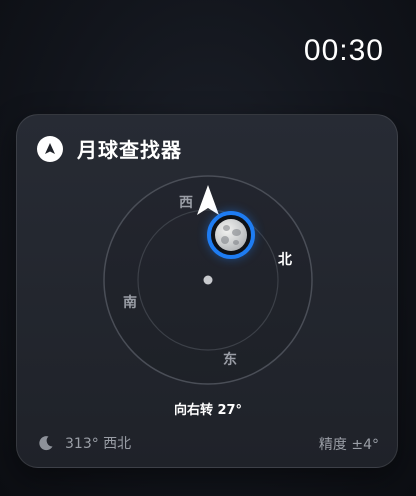 The image size is (416, 496). Describe the element at coordinates (130, 303) in the screenshot. I see `direction-south-label: 南` at that location.